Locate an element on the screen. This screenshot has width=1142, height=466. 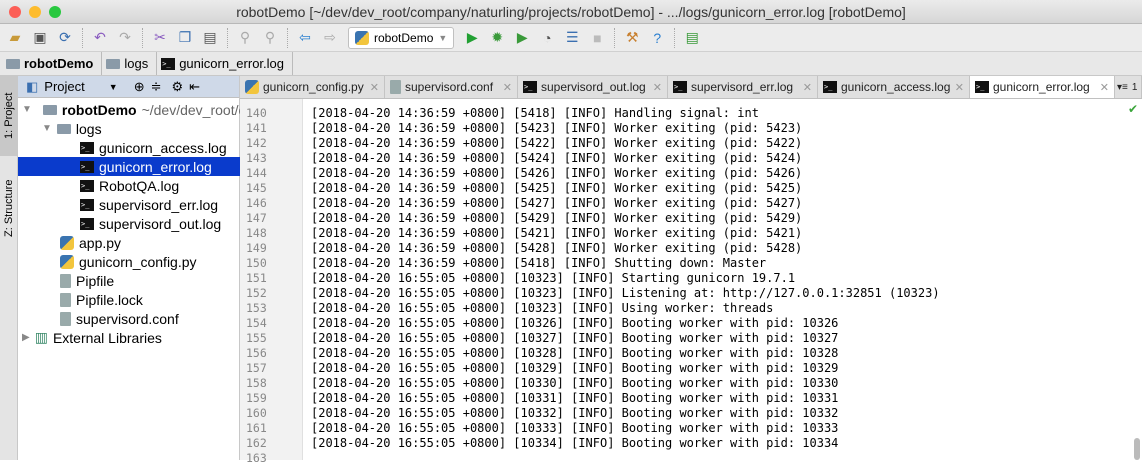
debug-icon: ✹ is located at coordinates (497, 38).